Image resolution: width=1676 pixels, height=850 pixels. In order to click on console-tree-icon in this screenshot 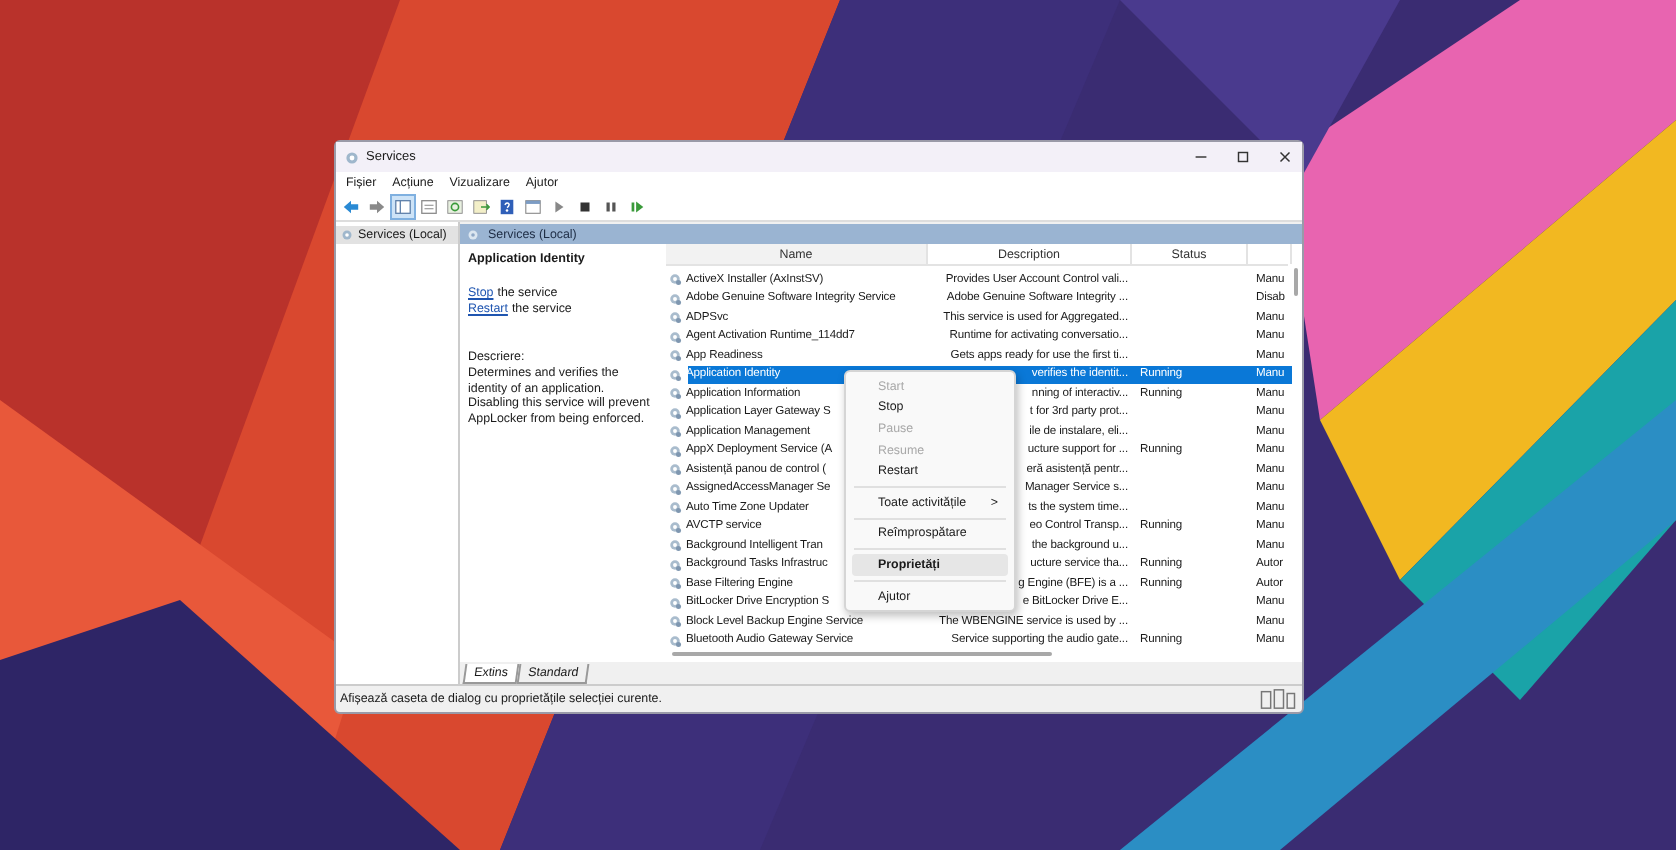, I will do `click(403, 207)`.